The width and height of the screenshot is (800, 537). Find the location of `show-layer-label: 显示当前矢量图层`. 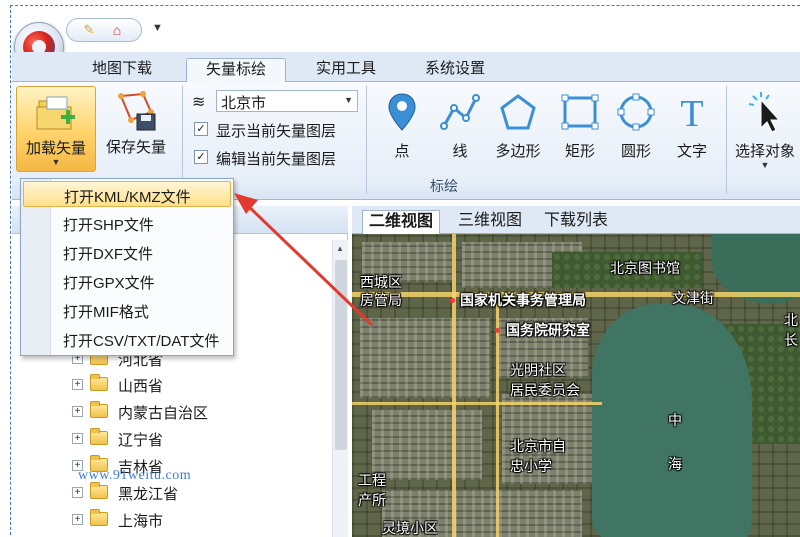

show-layer-label: 显示当前矢量图层 is located at coordinates (276, 131).